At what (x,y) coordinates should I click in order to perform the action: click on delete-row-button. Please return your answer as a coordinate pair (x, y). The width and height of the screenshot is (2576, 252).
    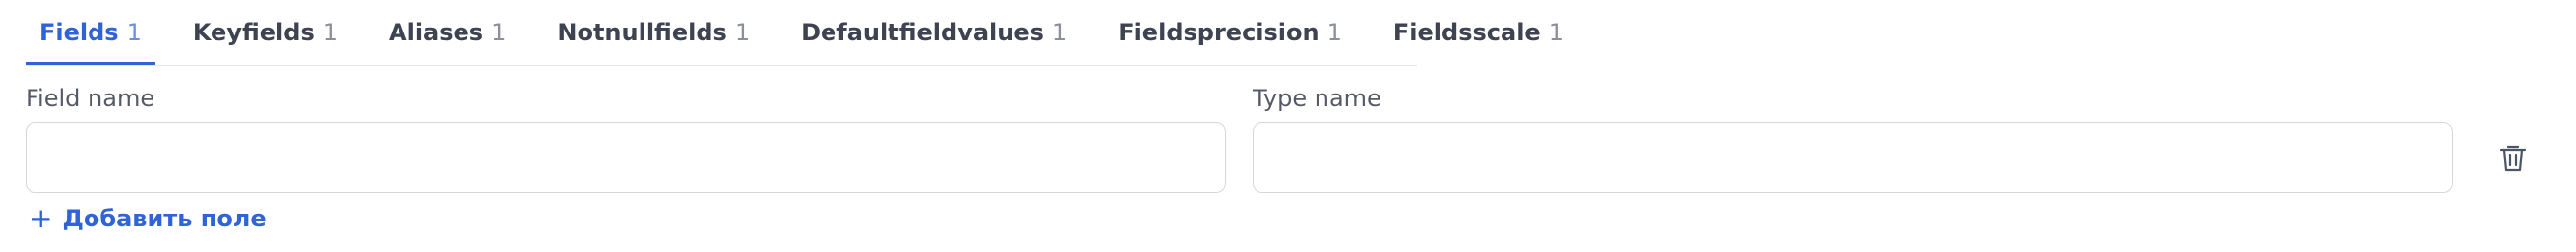
    Looking at the image, I should click on (2513, 157).